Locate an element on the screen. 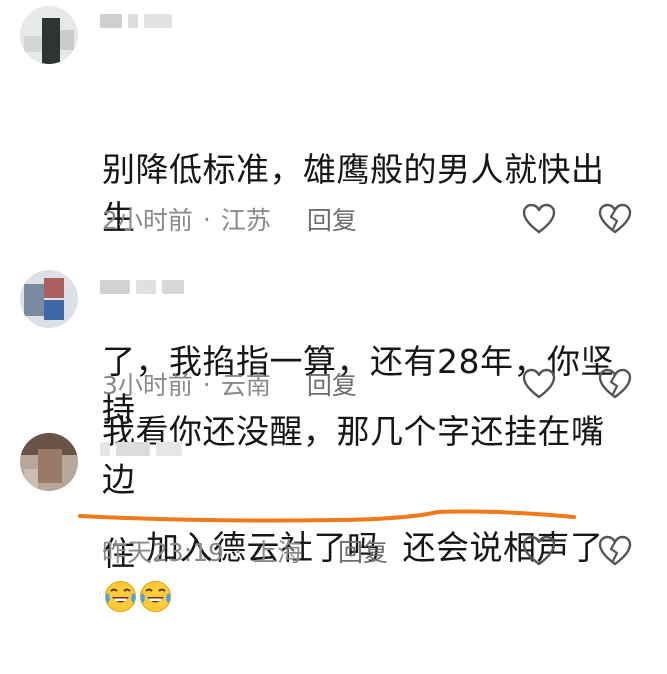 The width and height of the screenshot is (667, 674). comment-meta: 昨天23:19 · 上海 回复 is located at coordinates (245, 551).